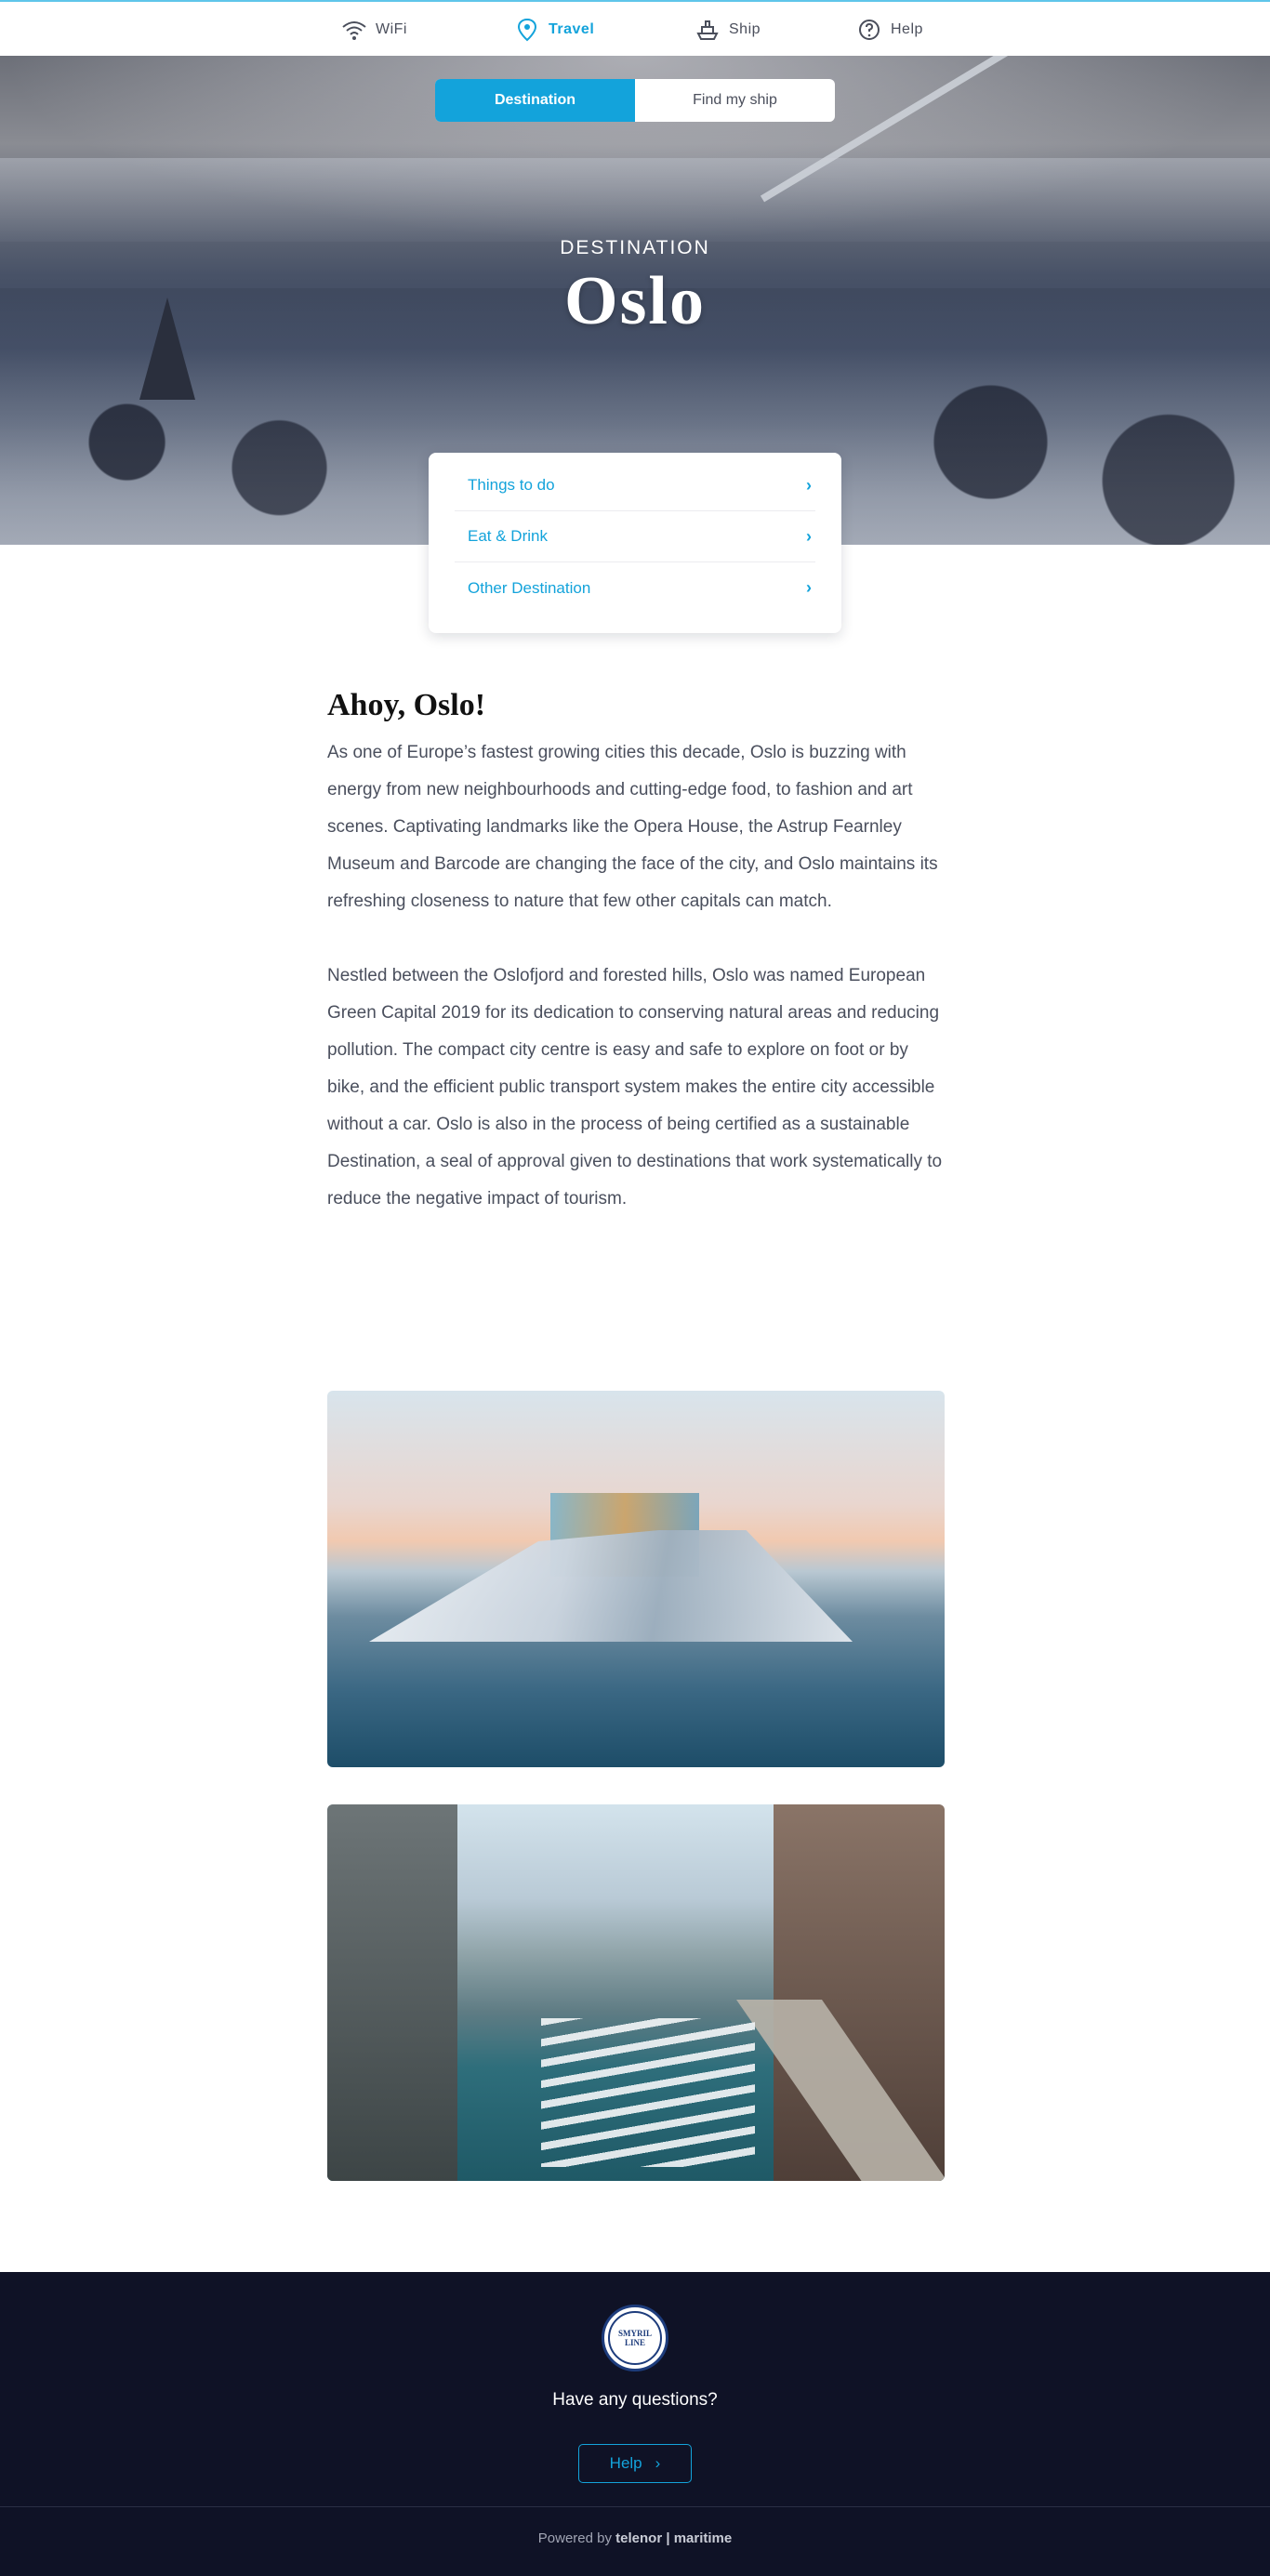  Describe the element at coordinates (391, 29) in the screenshot. I see `nav-label-wifi: WiFi` at that location.